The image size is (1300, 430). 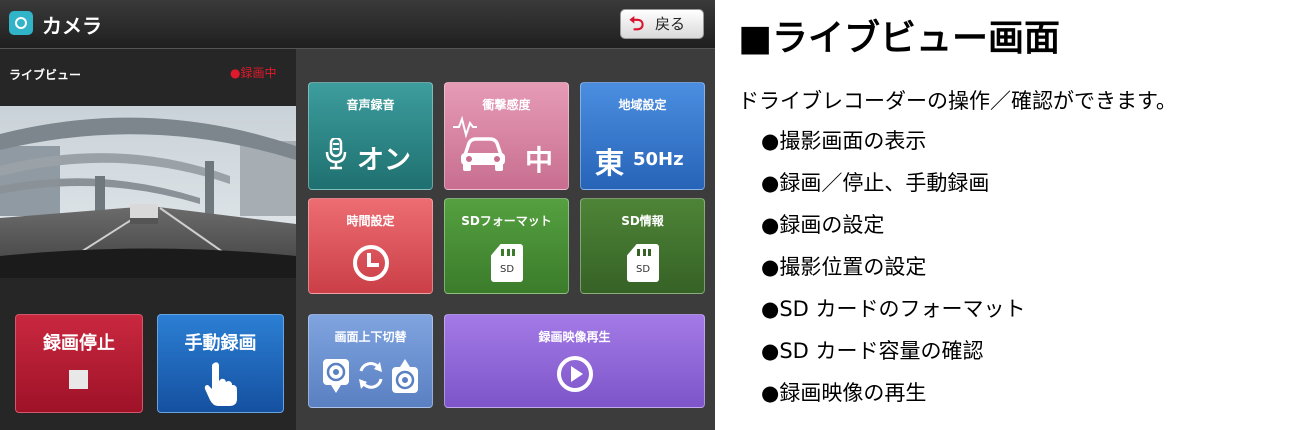 I want to click on title-bar: カメラ ⮌ 戻る, so click(x=357, y=24).